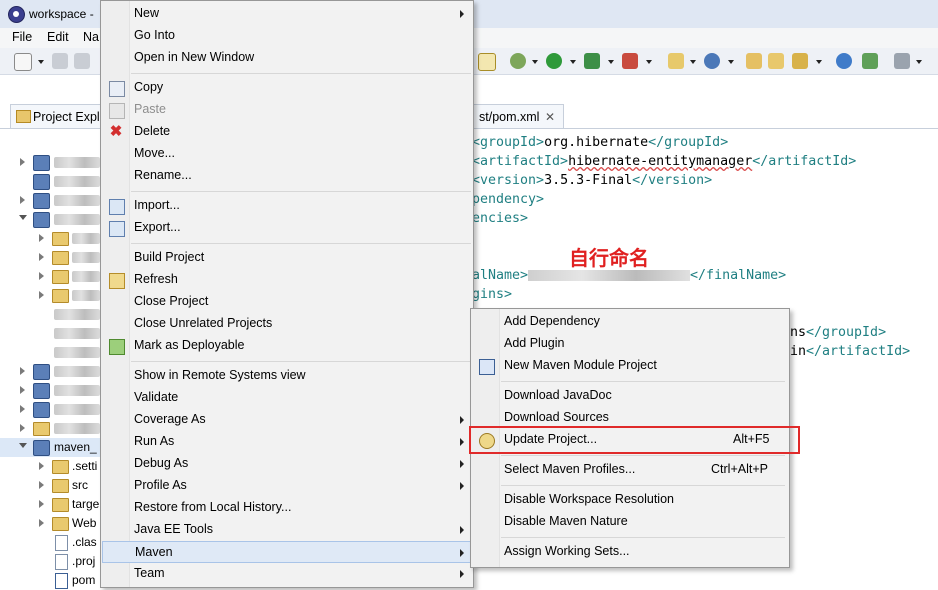 The width and height of the screenshot is (938, 590). I want to click on tree-item-webcontent: Web, so click(52, 523).